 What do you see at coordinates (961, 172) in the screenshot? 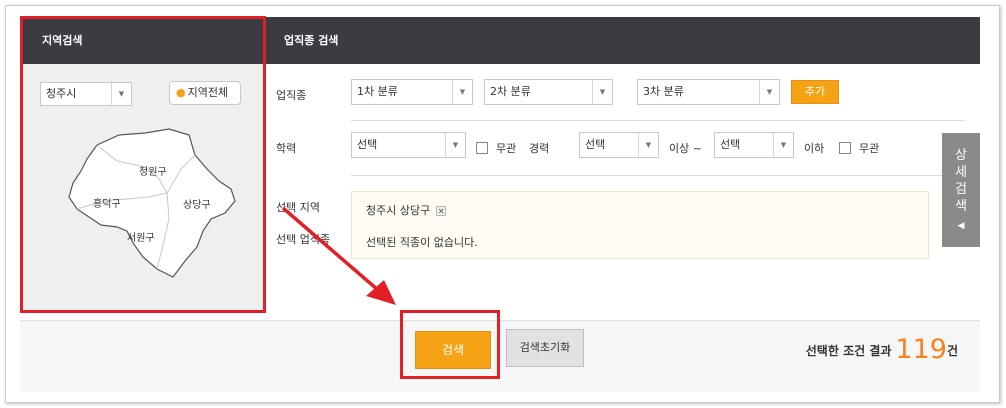
I see `detail-tab-char: 세` at bounding box center [961, 172].